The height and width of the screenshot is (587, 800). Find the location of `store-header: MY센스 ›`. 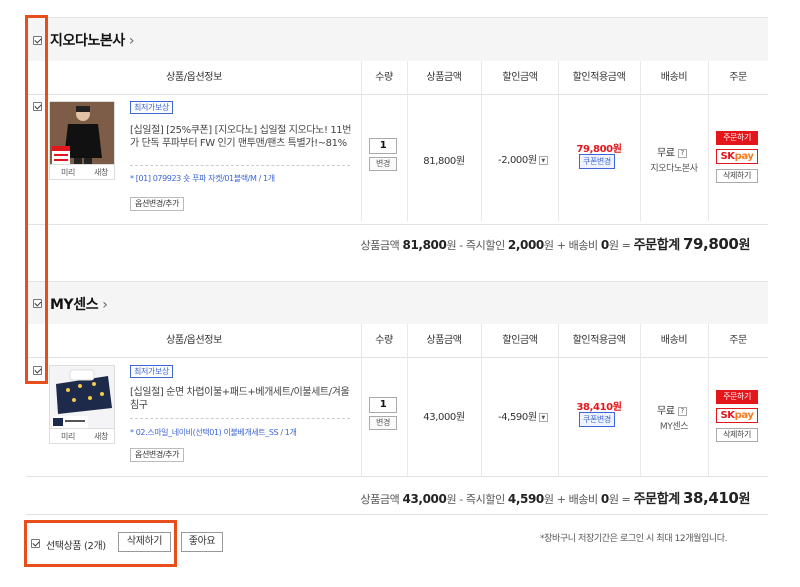

store-header: MY센스 › is located at coordinates (397, 303).